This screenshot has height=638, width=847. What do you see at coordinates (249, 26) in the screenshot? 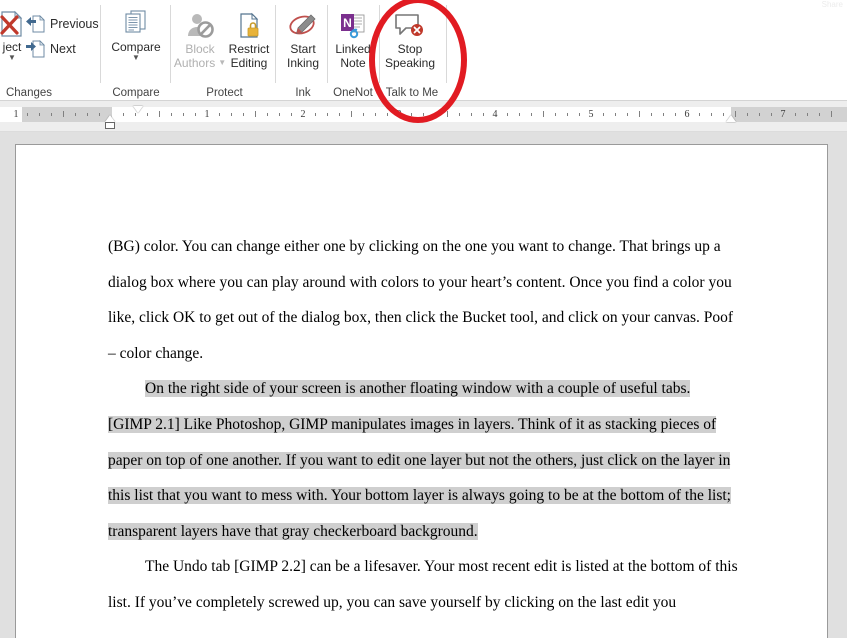
I see `restrict-editing-icon` at bounding box center [249, 26].